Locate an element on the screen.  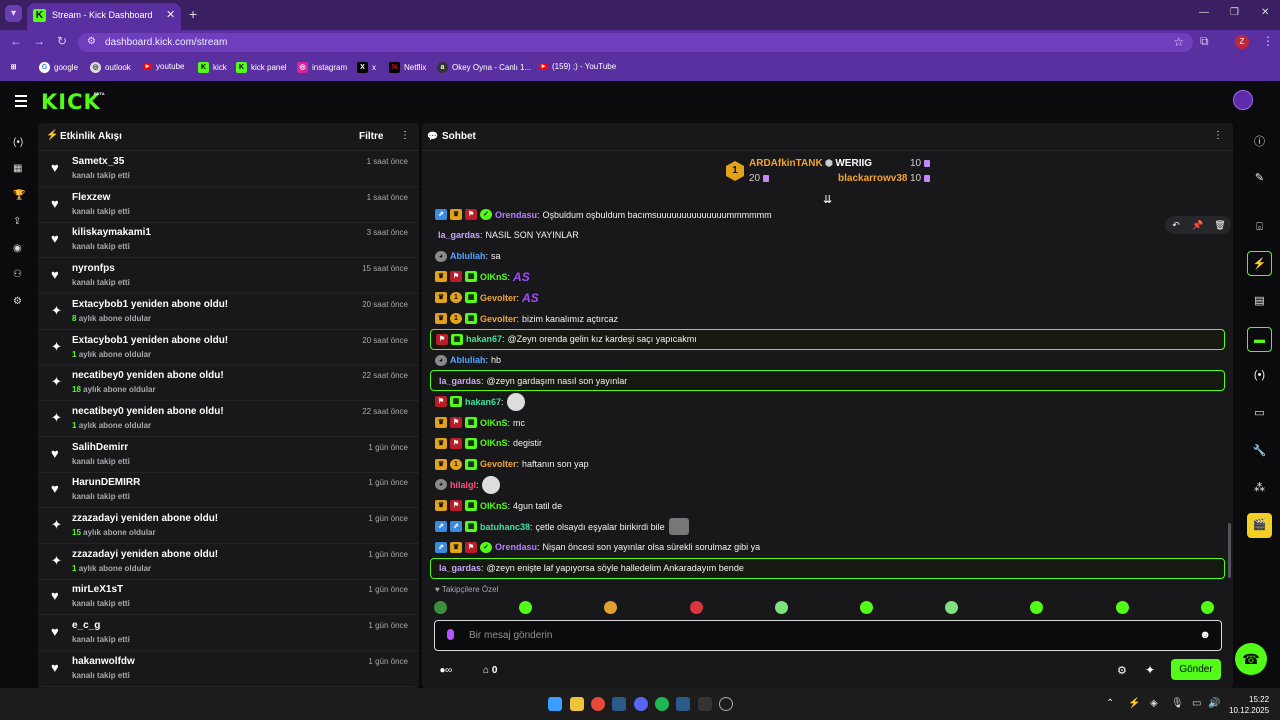
steam-tray-icon: ◈ is located at coordinates (1154, 703).